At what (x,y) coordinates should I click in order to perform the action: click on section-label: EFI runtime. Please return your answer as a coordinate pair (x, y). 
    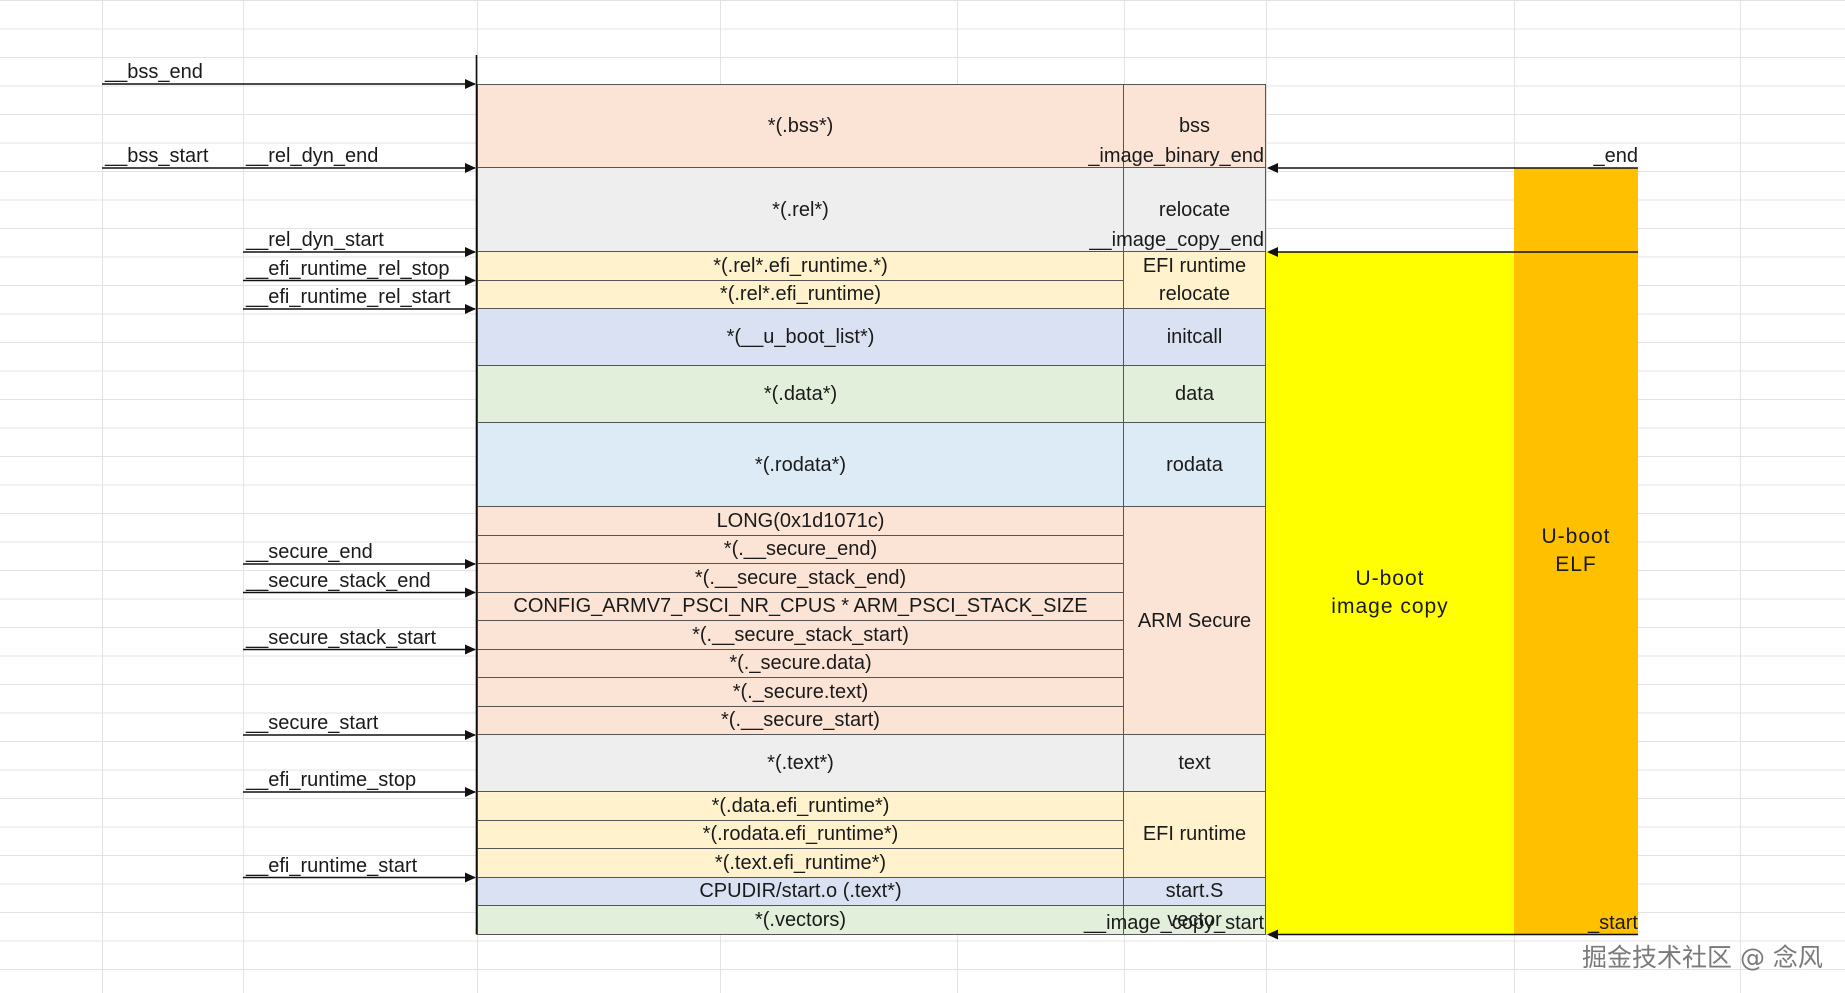
    Looking at the image, I should click on (1195, 835).